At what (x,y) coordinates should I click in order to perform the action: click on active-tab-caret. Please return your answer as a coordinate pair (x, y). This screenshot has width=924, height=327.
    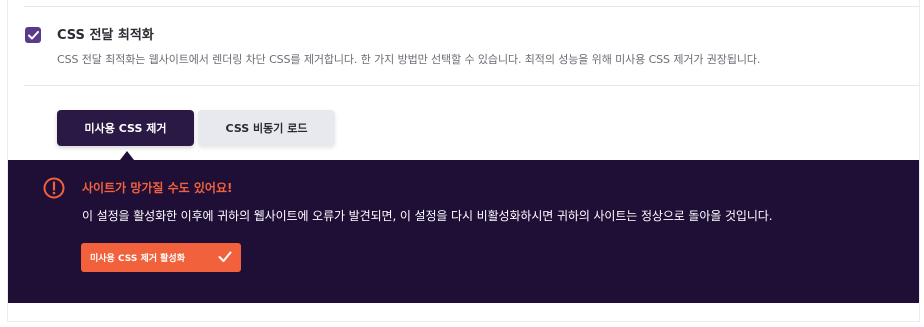
    Looking at the image, I should click on (127, 155).